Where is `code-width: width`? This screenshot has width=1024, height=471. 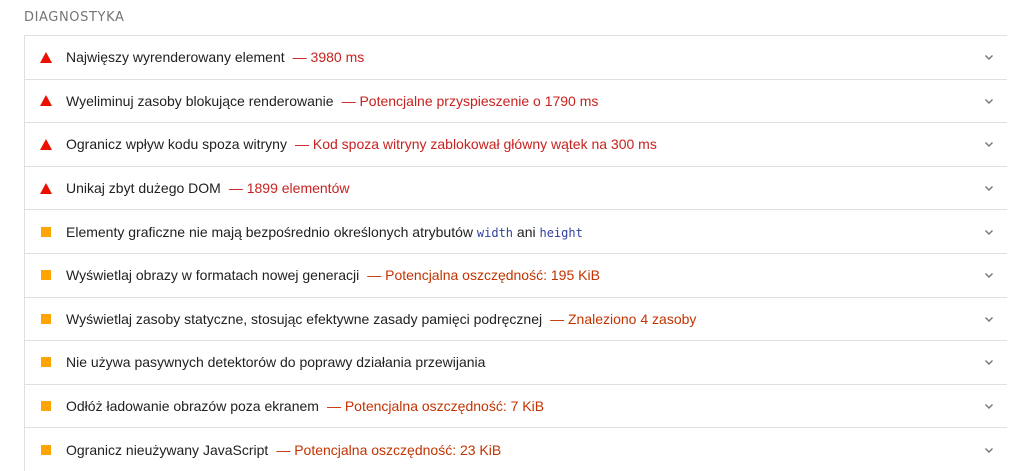
code-width: width is located at coordinates (495, 232).